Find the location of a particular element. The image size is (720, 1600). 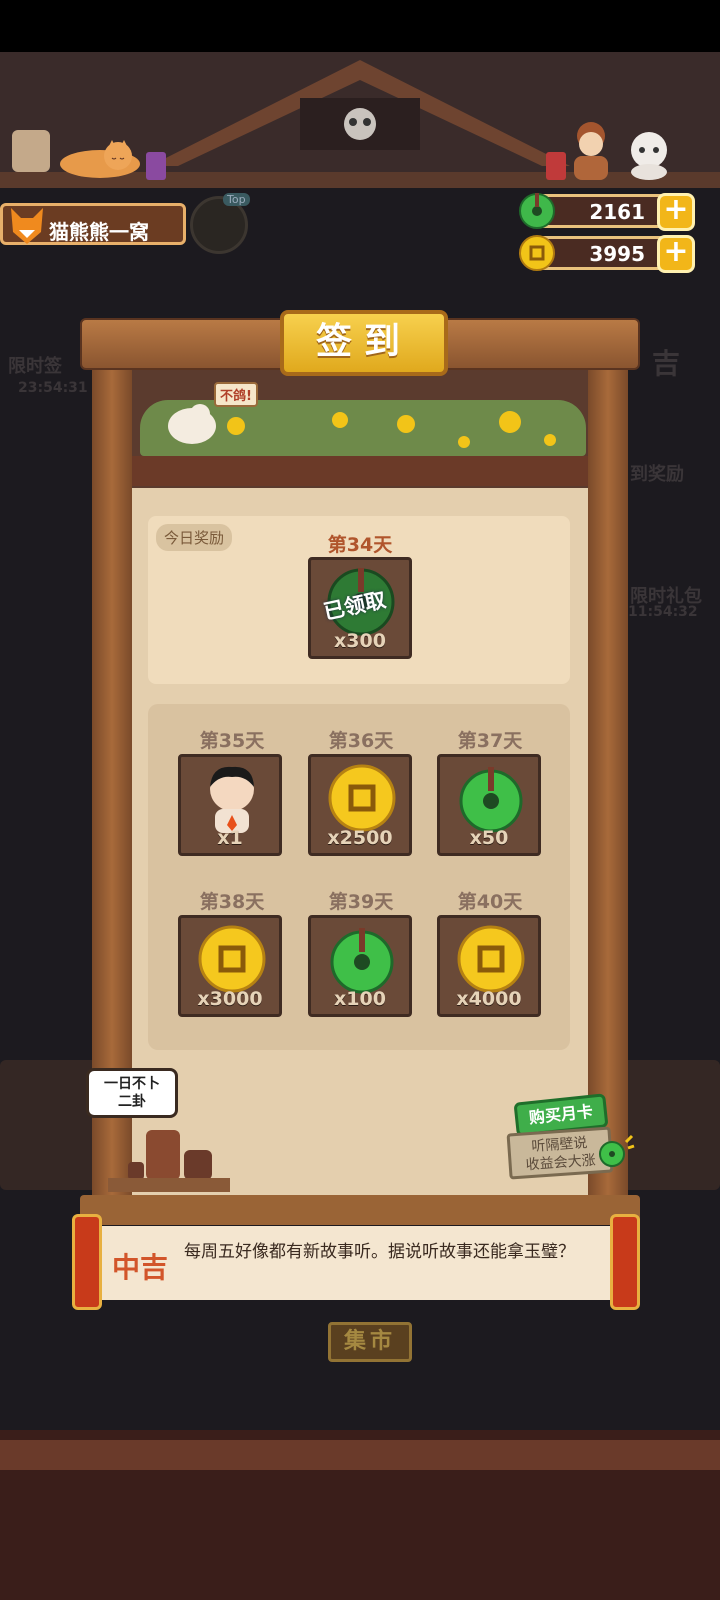

bg-floor-strip is located at coordinates (360, 1455).